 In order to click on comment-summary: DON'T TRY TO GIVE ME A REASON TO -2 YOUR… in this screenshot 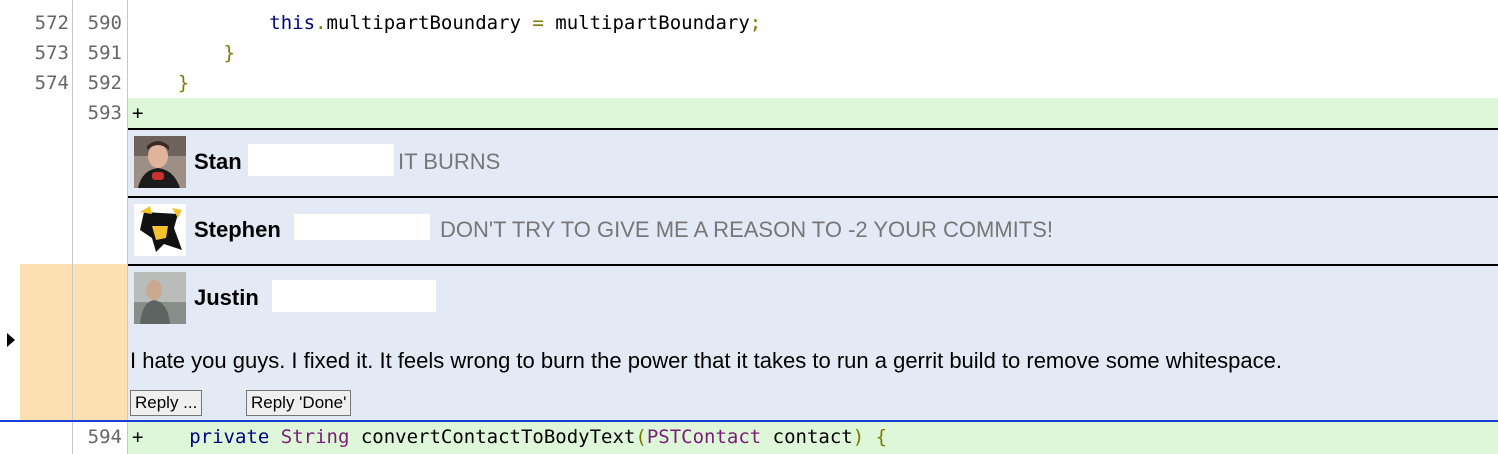, I will do `click(746, 230)`.